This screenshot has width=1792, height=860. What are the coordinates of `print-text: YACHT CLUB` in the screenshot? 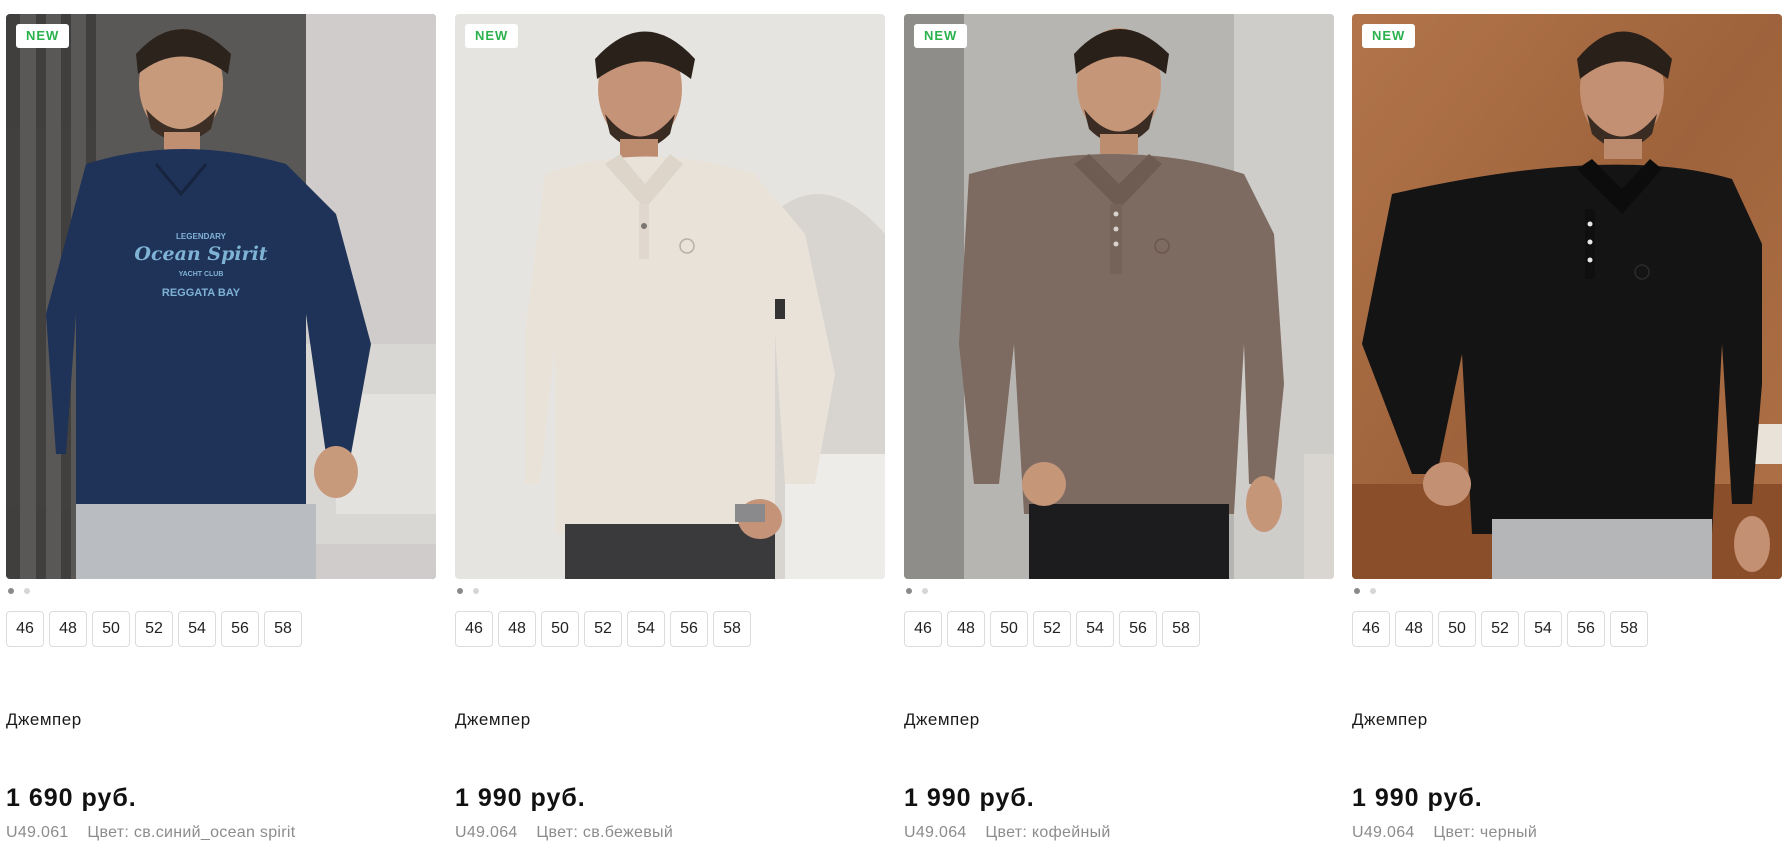 It's located at (201, 274).